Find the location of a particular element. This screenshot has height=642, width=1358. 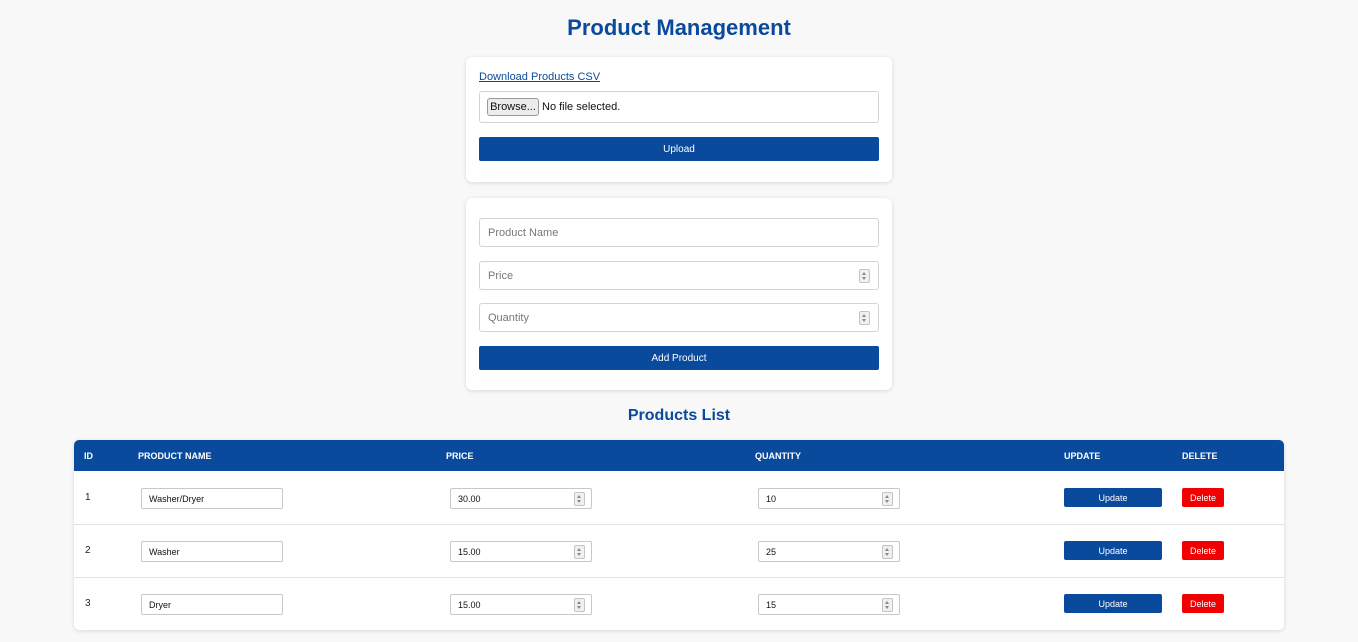

row-quantity-value: 25 is located at coordinates (771, 552).